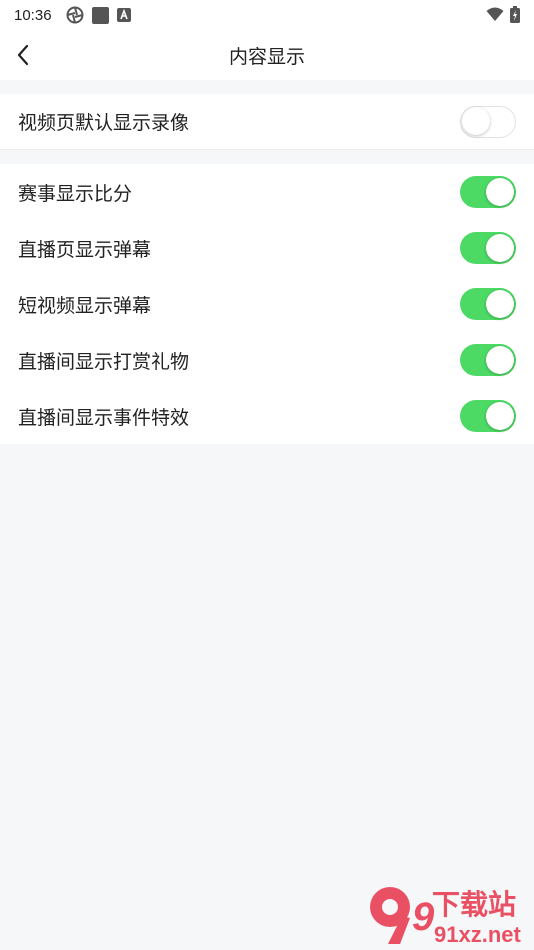 The image size is (534, 950). Describe the element at coordinates (267, 192) in the screenshot. I see `setting-row-match-score: 赛事显示比分` at that location.